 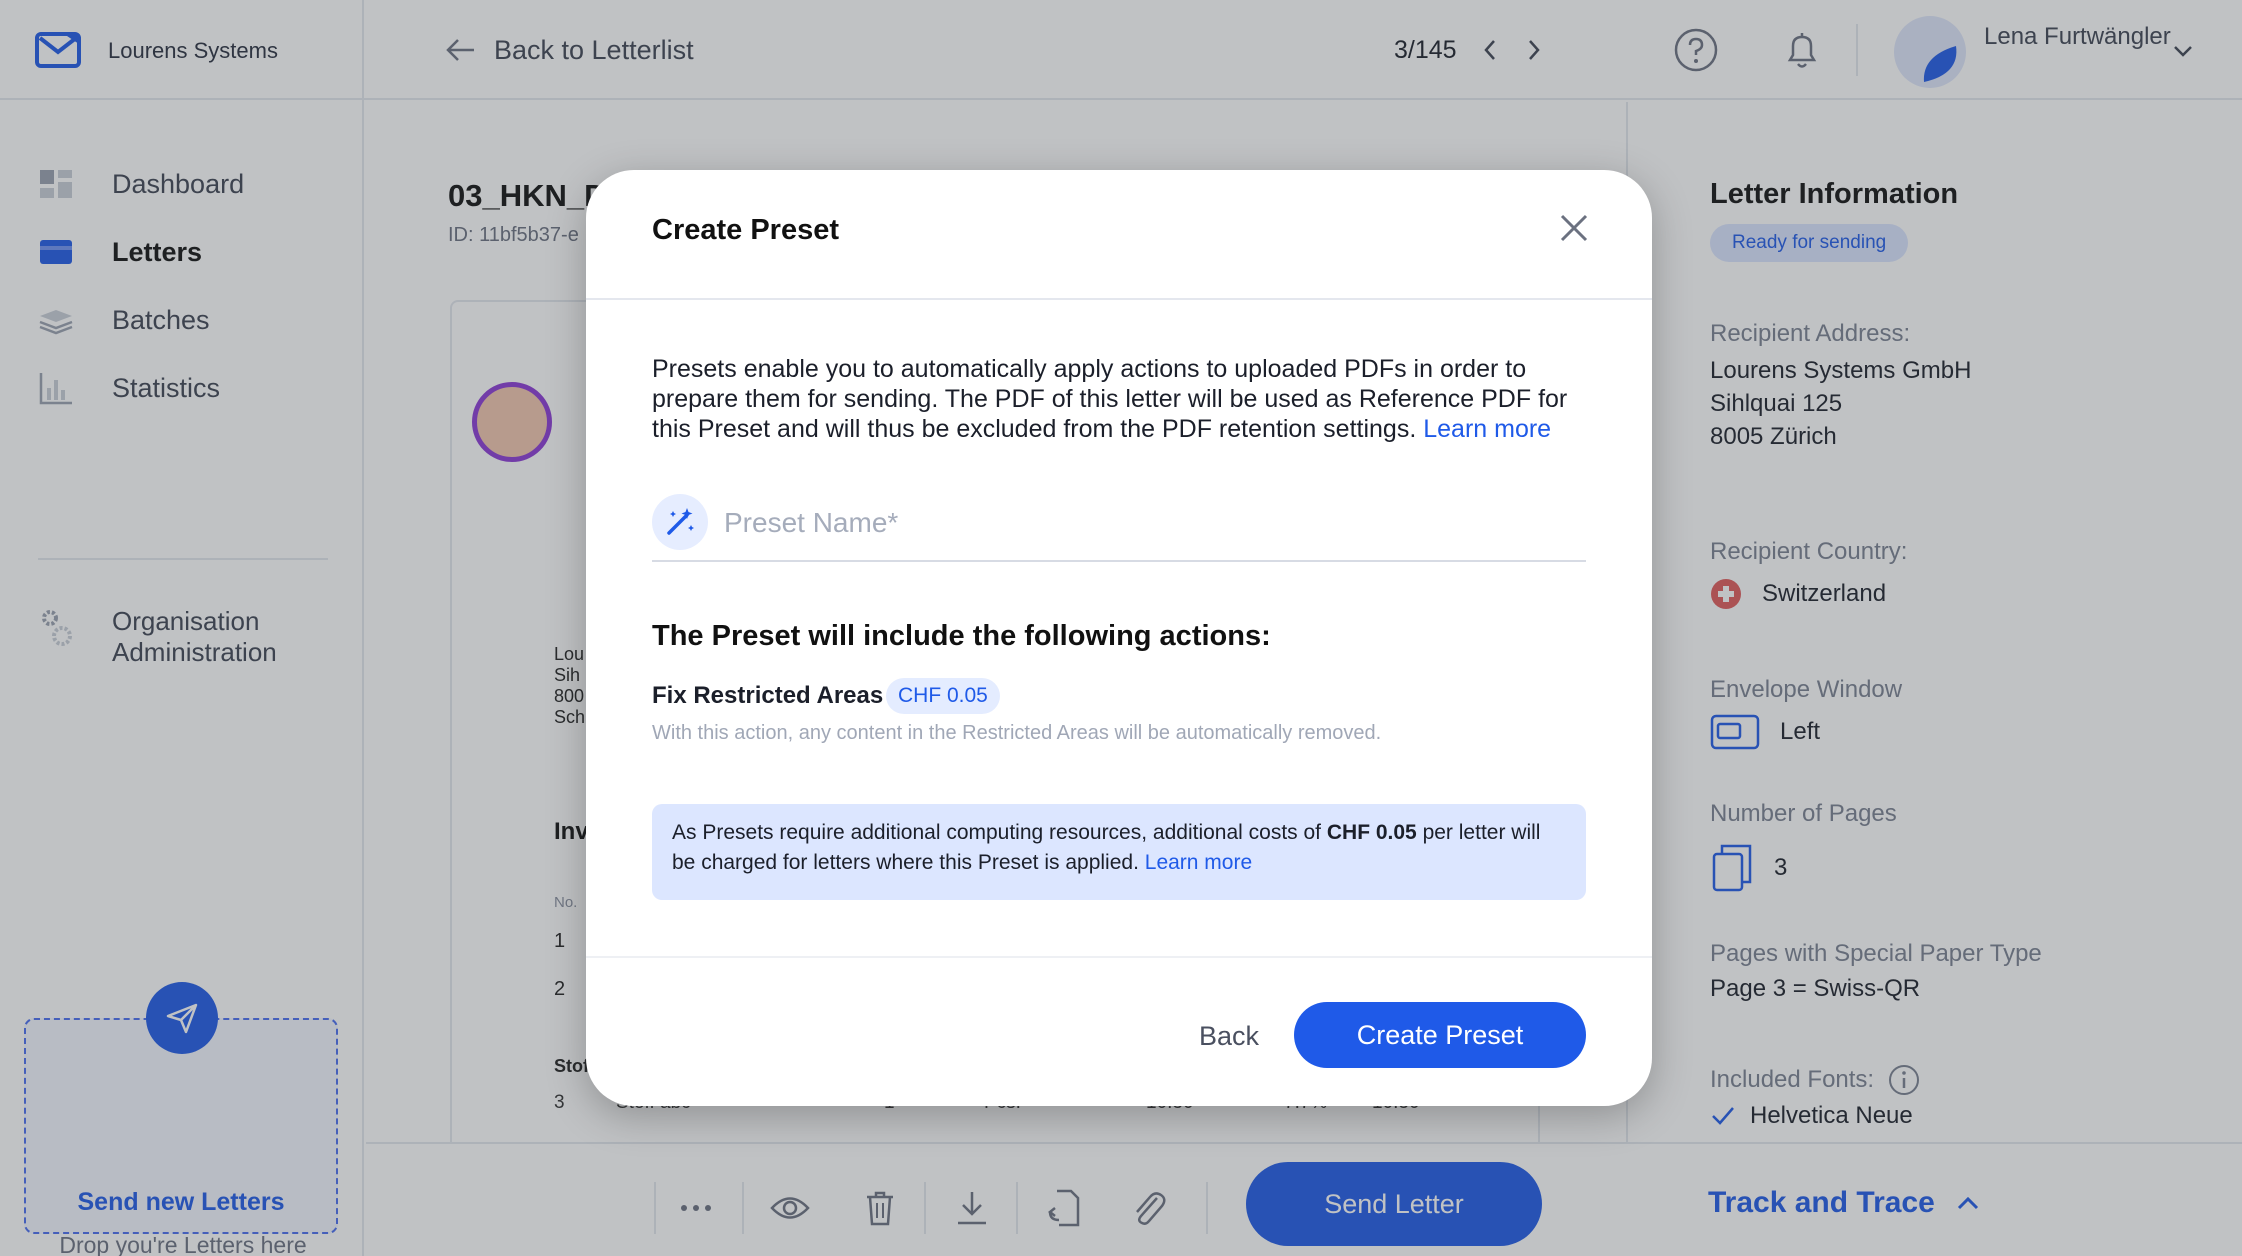 What do you see at coordinates (680, 522) in the screenshot?
I see `magic-wand-icon` at bounding box center [680, 522].